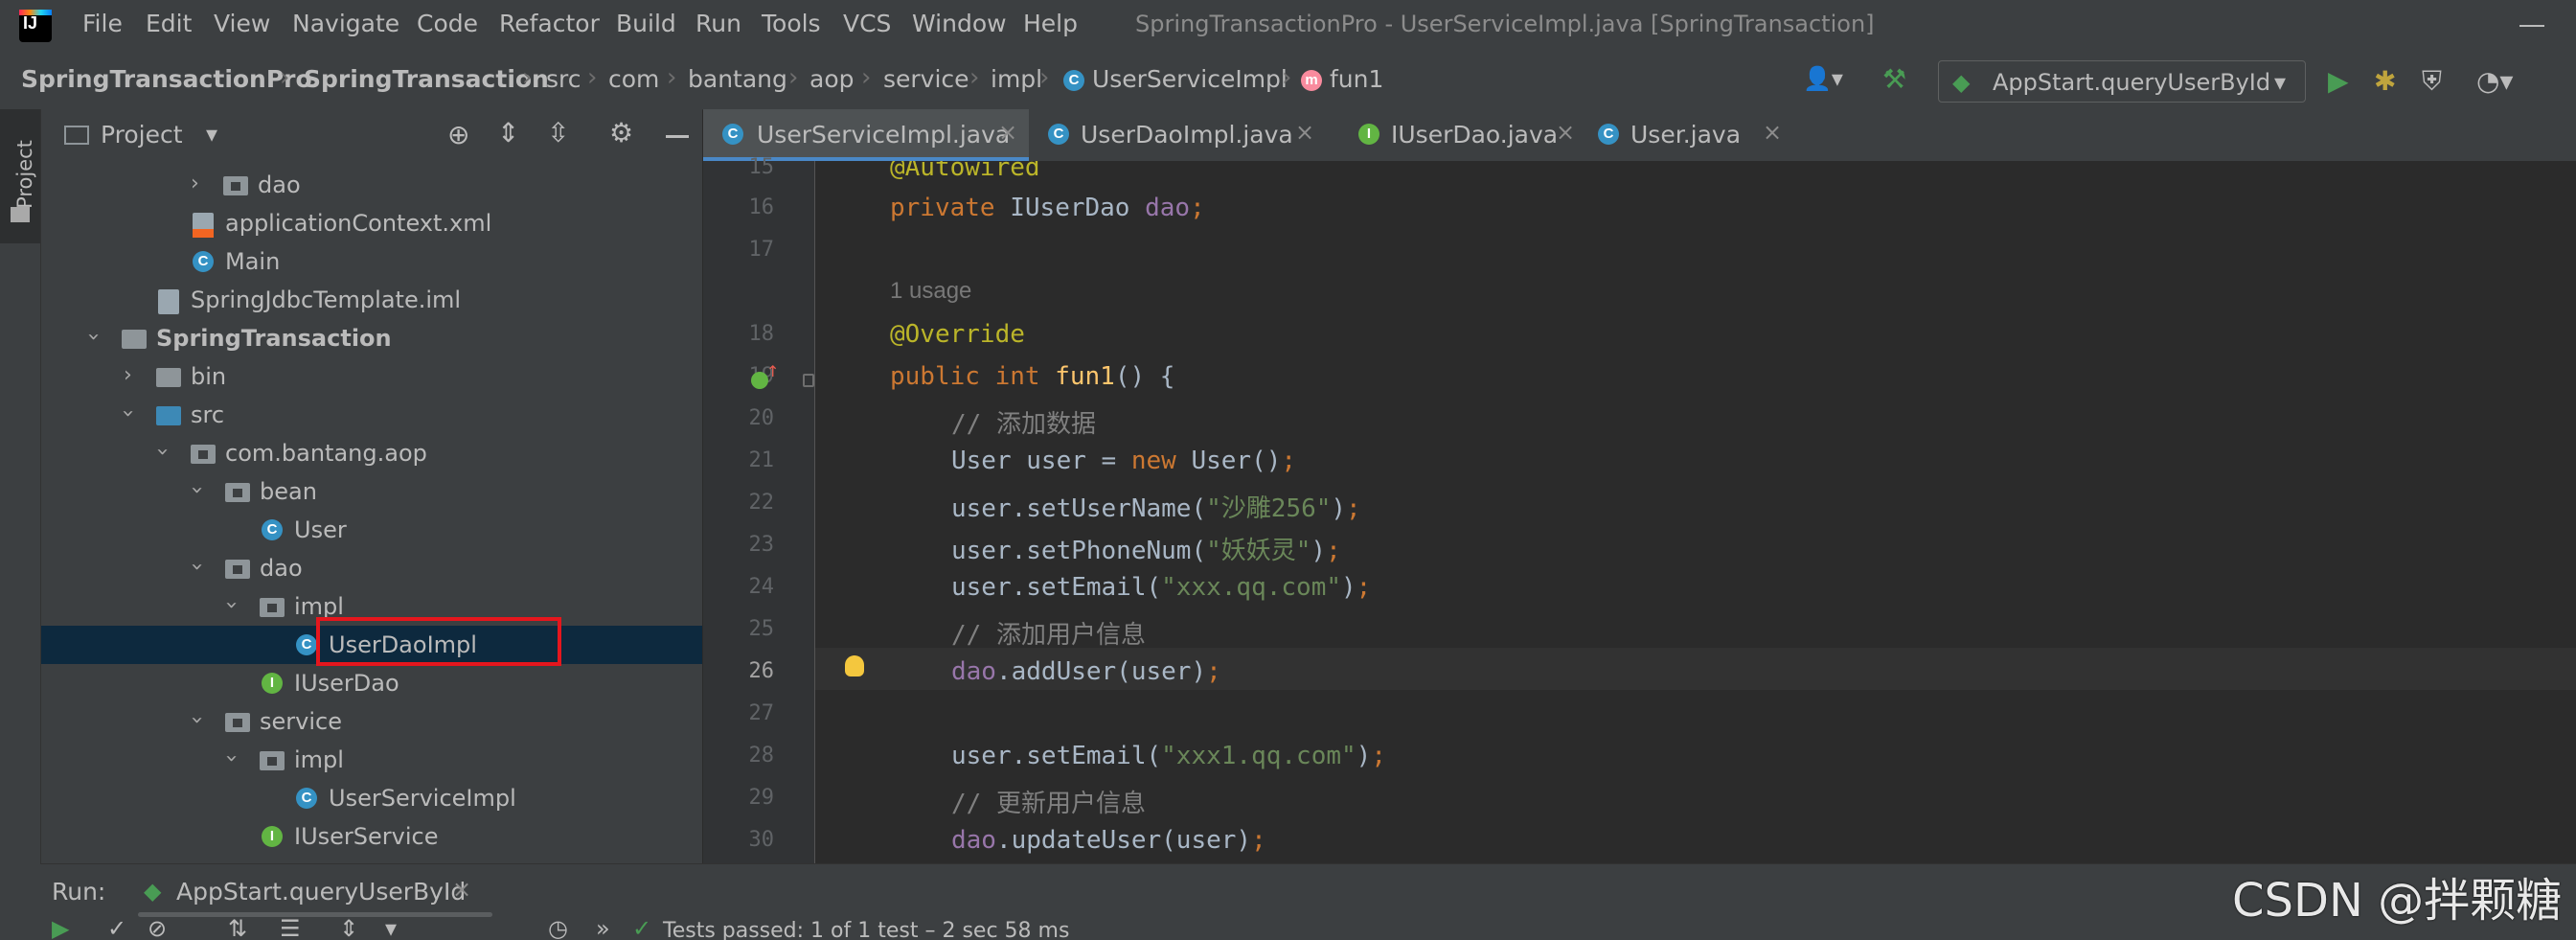  Describe the element at coordinates (1685, 135) in the screenshot. I see `tab-user: C User.java ×` at that location.